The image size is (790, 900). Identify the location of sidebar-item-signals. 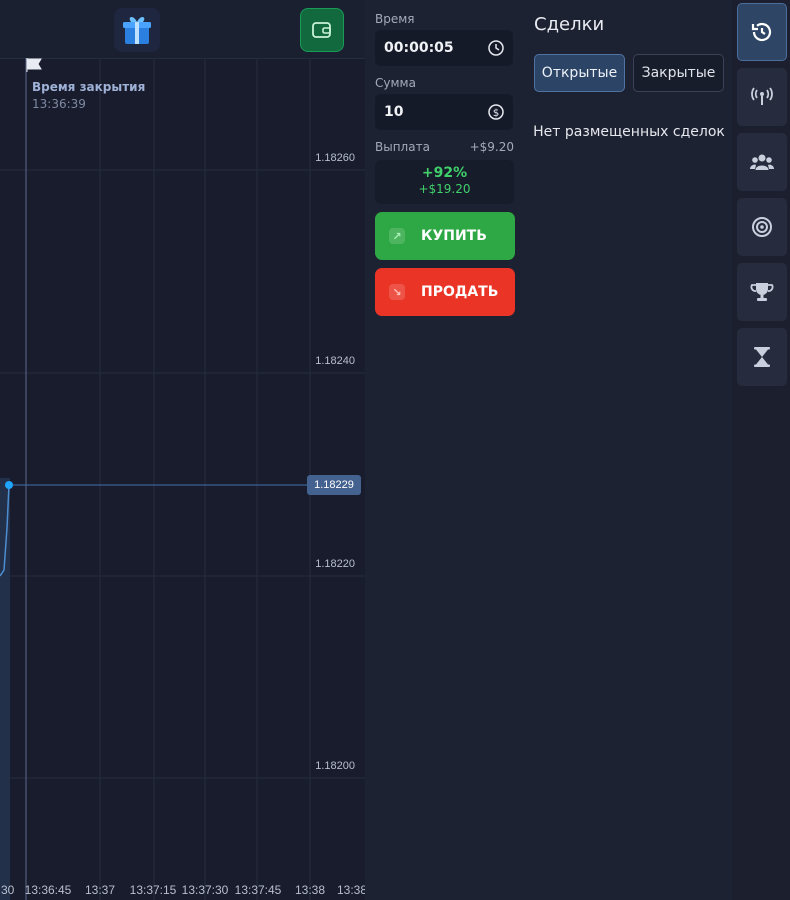
(762, 97).